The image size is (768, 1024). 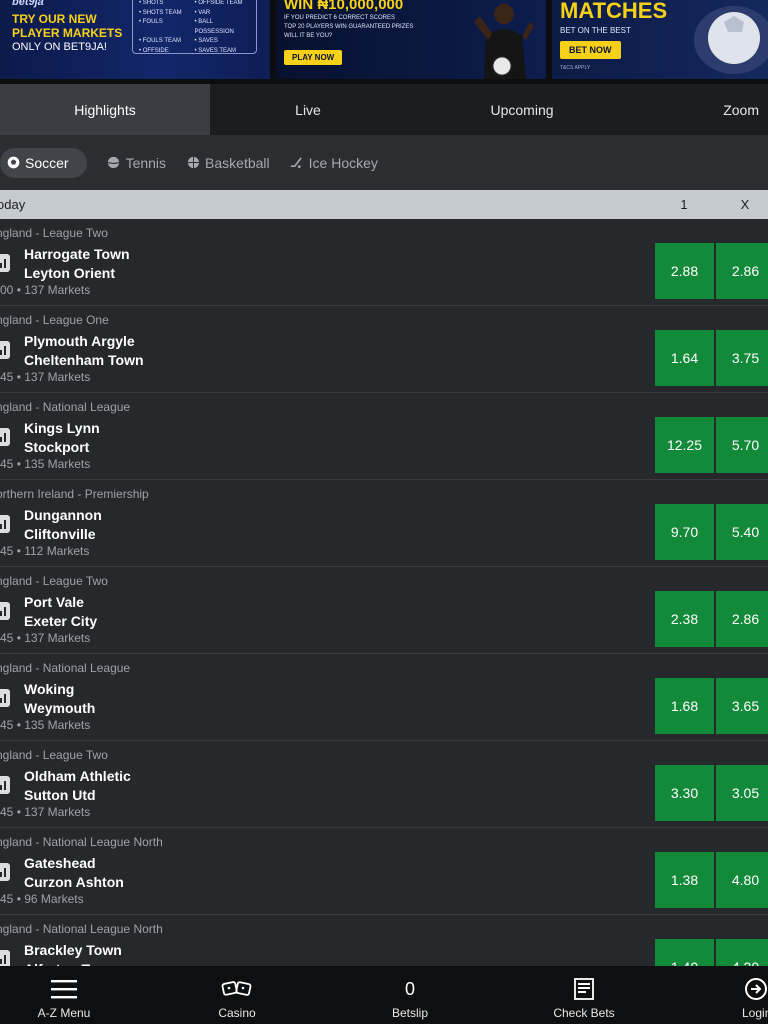 What do you see at coordinates (114, 163) in the screenshot?
I see `tennis-ball-icon` at bounding box center [114, 163].